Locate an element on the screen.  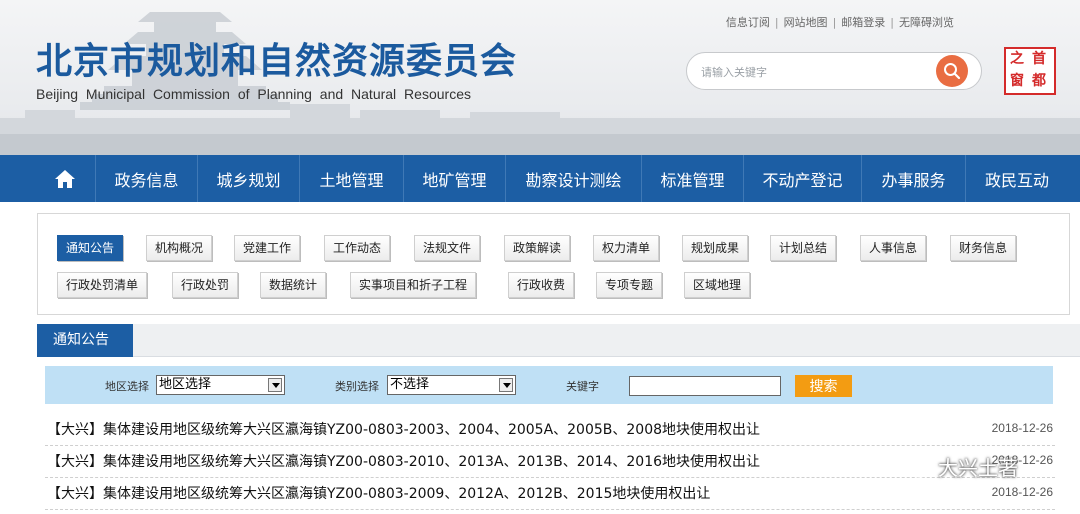
home-icon is located at coordinates (64, 178).